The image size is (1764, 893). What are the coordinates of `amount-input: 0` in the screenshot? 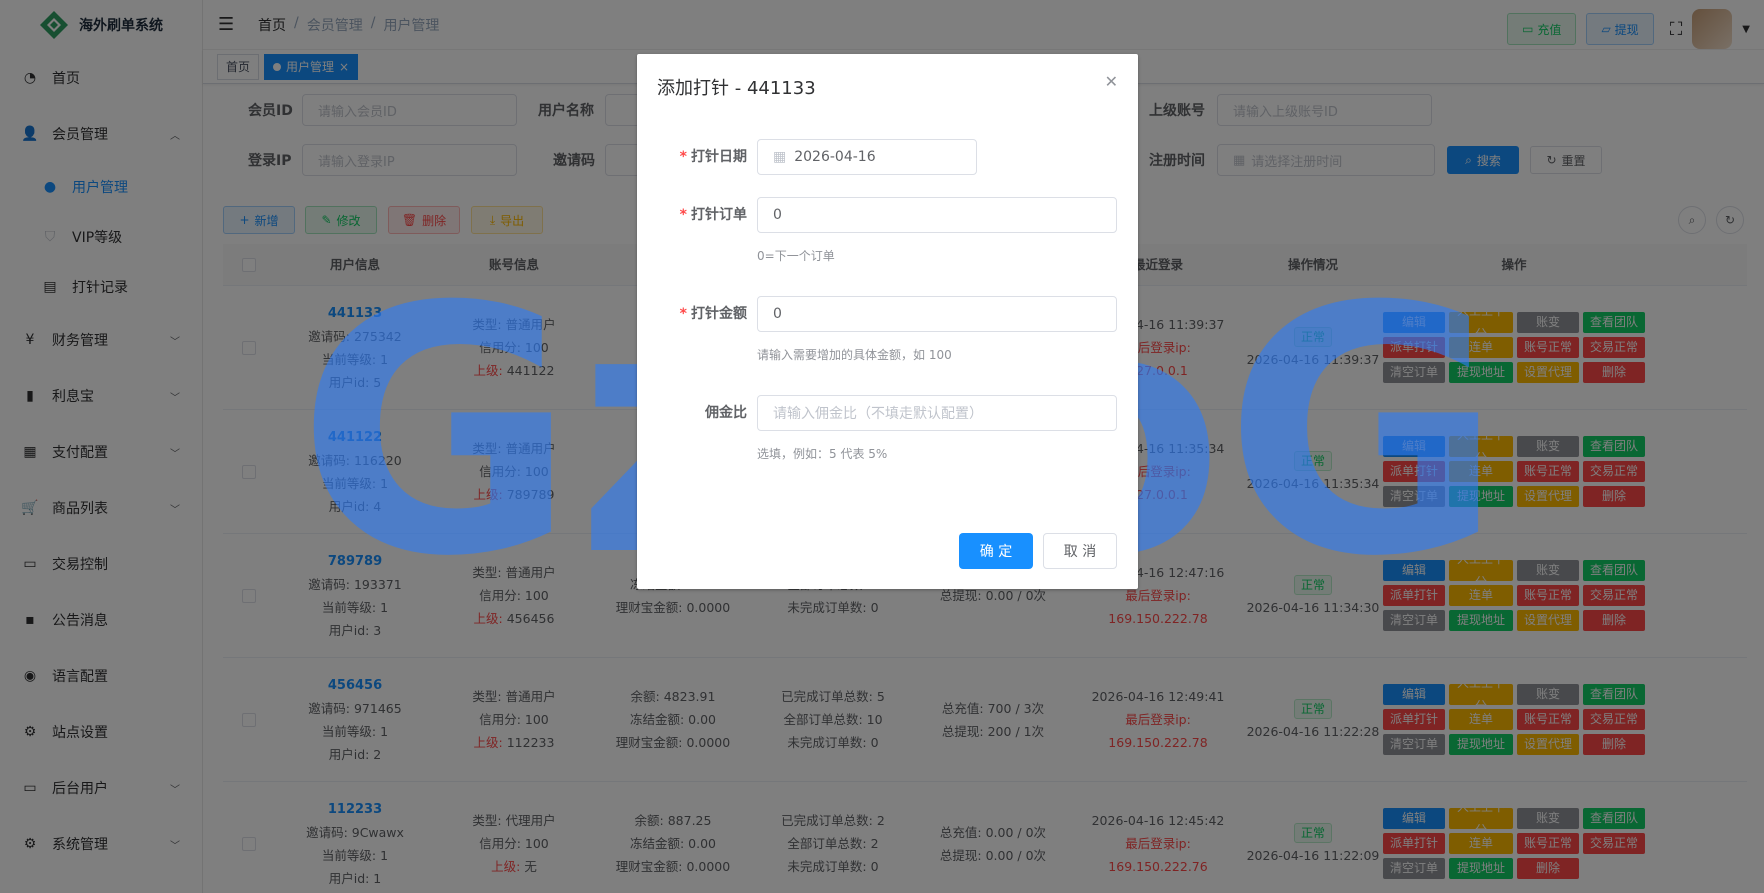 It's located at (937, 314).